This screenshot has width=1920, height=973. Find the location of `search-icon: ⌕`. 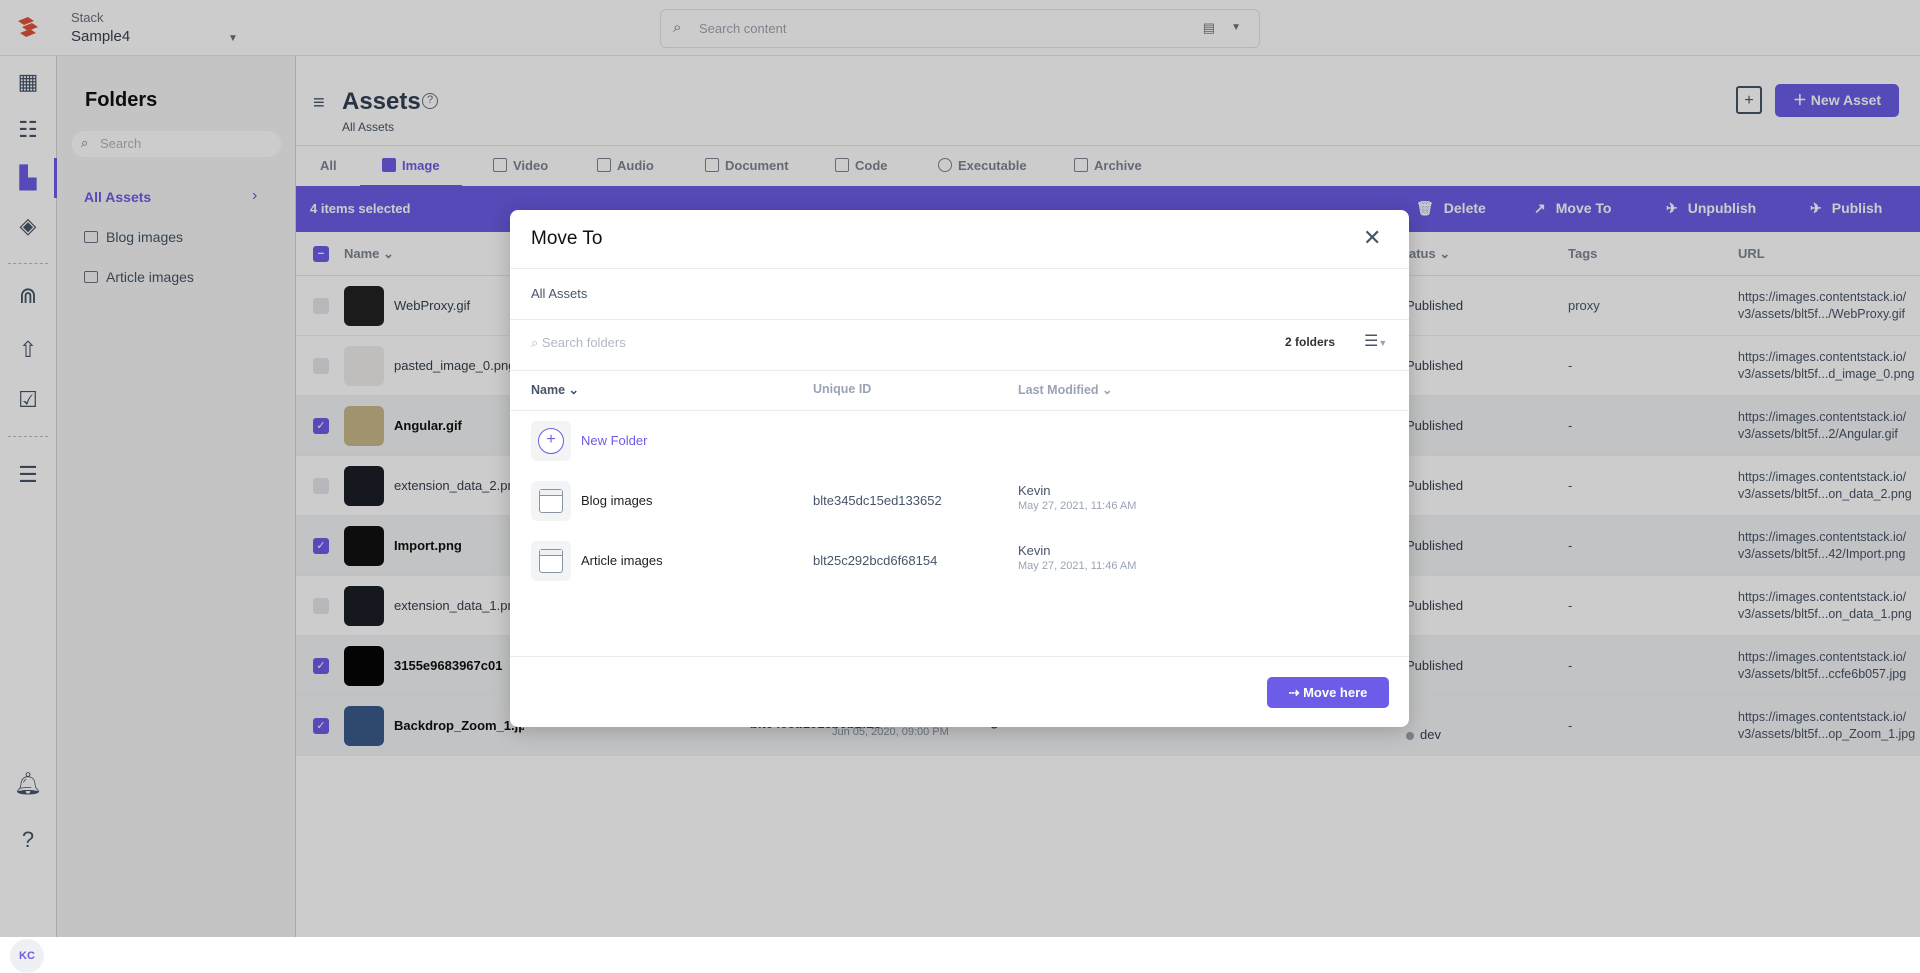

search-icon: ⌕ is located at coordinates (536, 342).